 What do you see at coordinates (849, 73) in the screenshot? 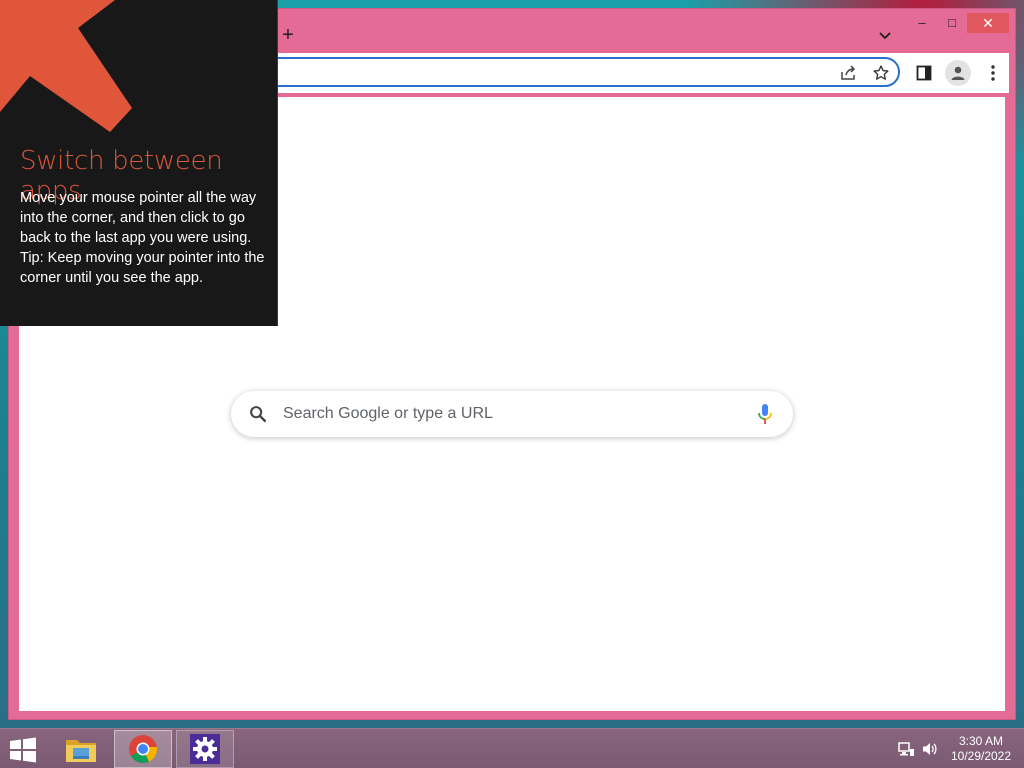
I see `share-icon` at bounding box center [849, 73].